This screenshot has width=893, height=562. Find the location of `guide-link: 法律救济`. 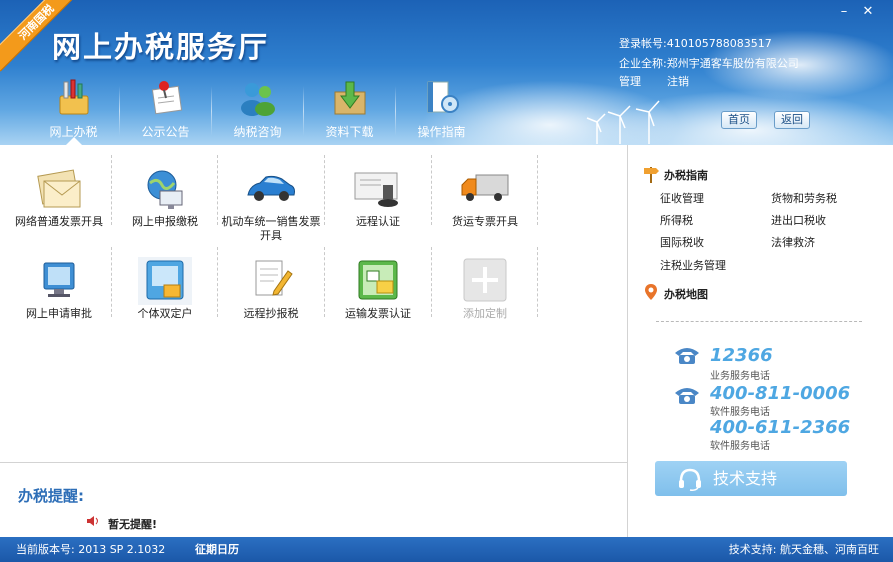

guide-link: 法律救济 is located at coordinates (793, 242).